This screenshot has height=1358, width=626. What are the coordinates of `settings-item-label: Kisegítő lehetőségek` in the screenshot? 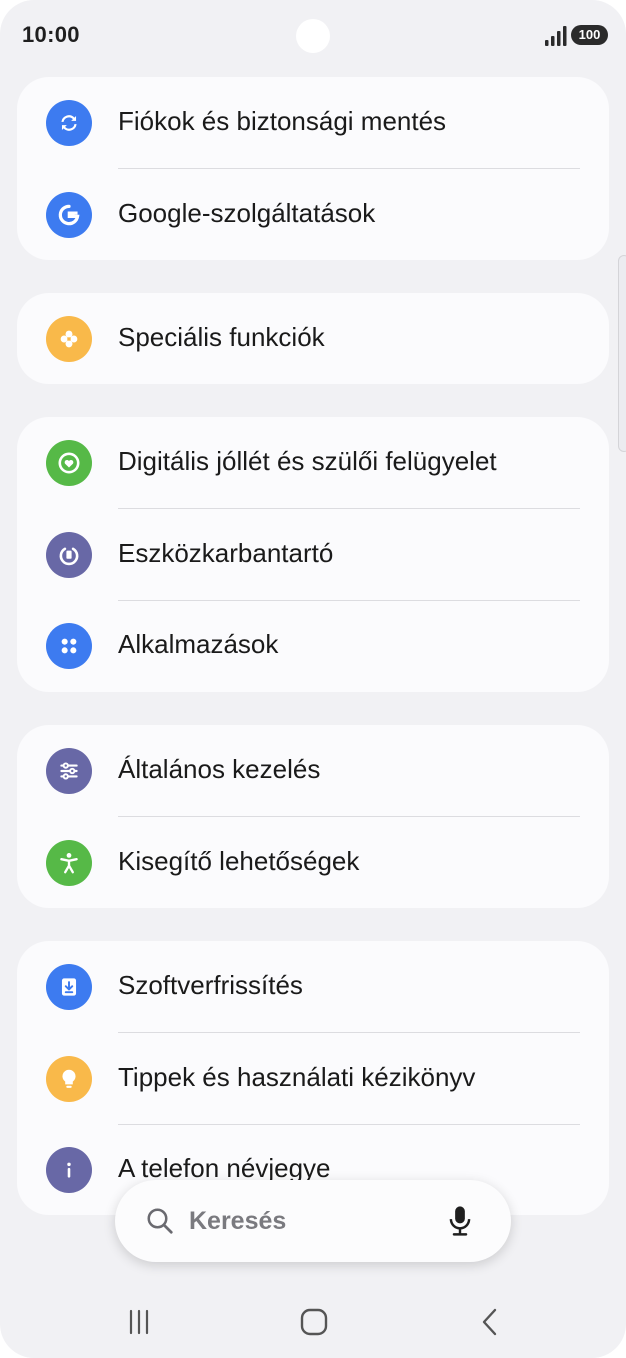 It's located at (239, 861).